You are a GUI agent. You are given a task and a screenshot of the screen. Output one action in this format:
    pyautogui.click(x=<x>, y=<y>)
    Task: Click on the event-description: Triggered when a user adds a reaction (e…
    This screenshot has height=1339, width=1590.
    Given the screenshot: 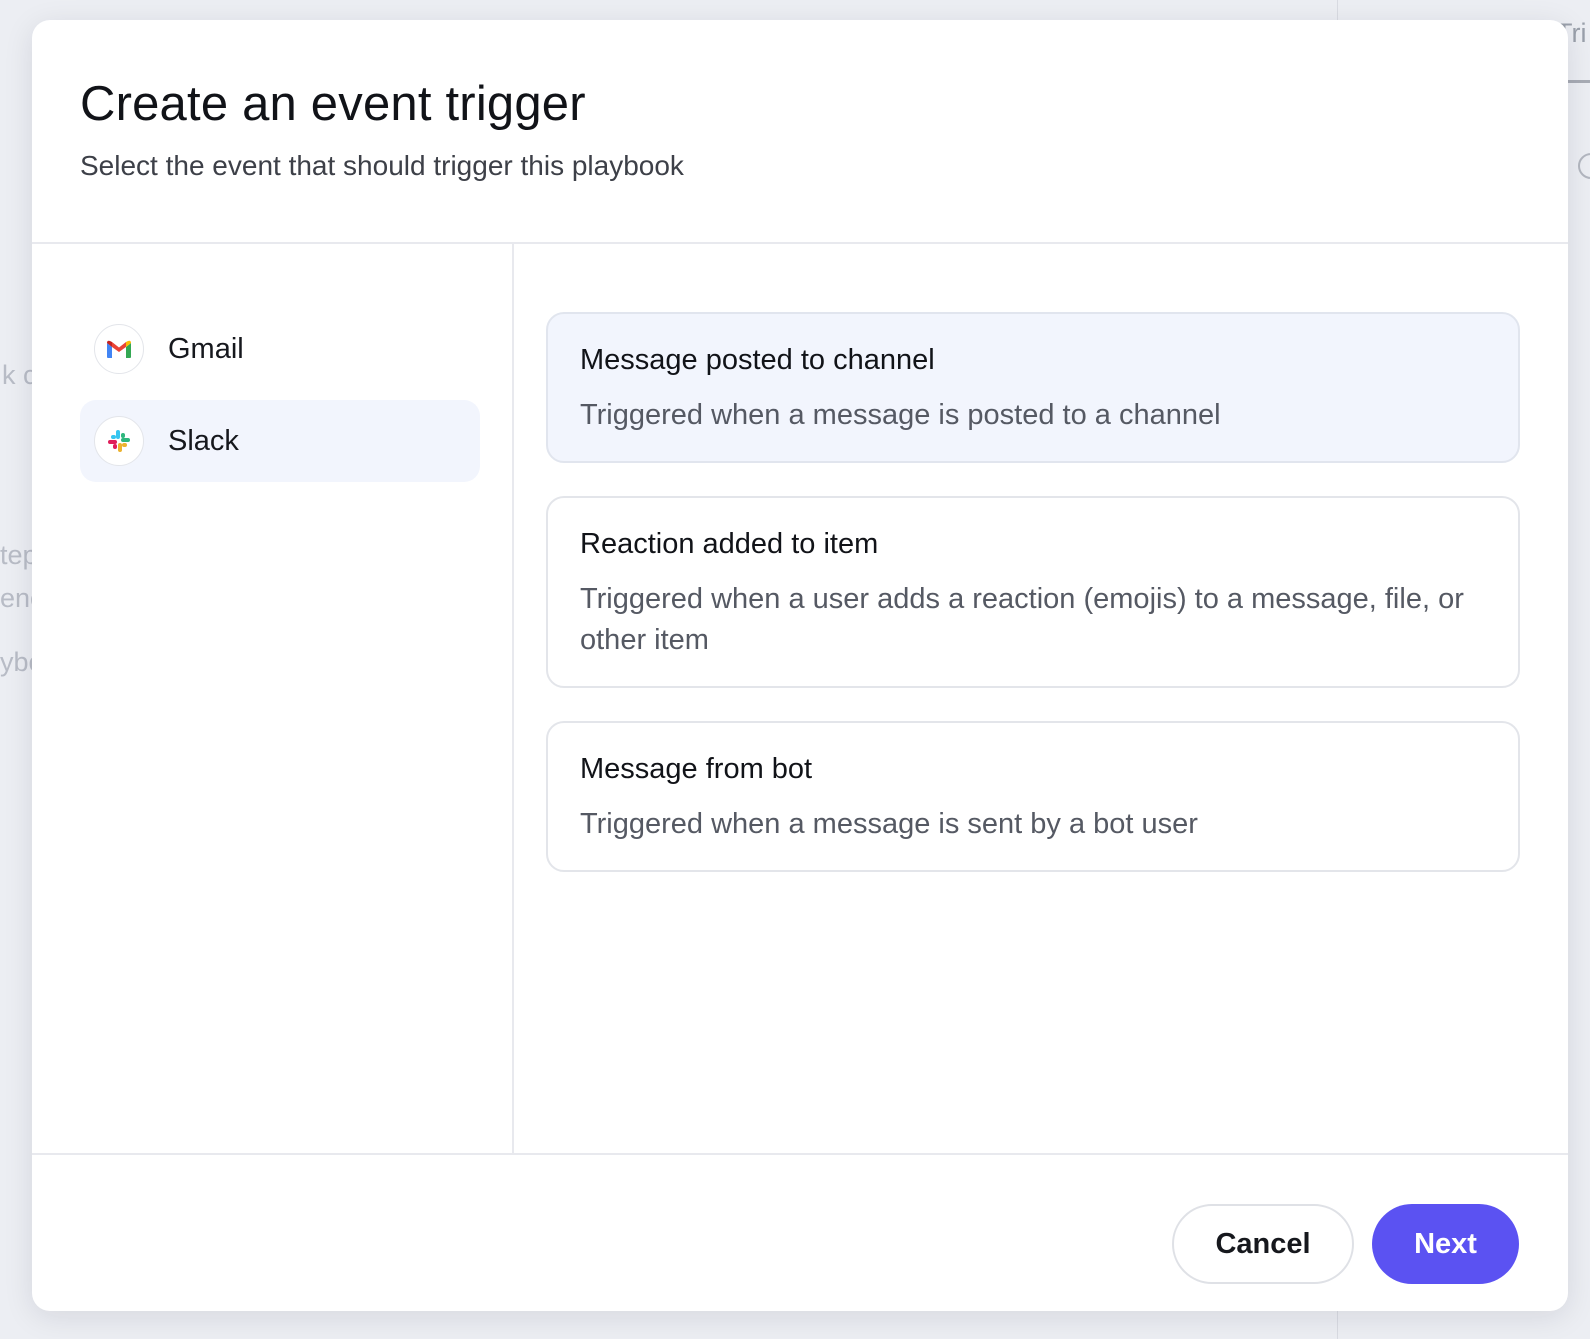 What is the action you would take?
    pyautogui.click(x=1022, y=619)
    